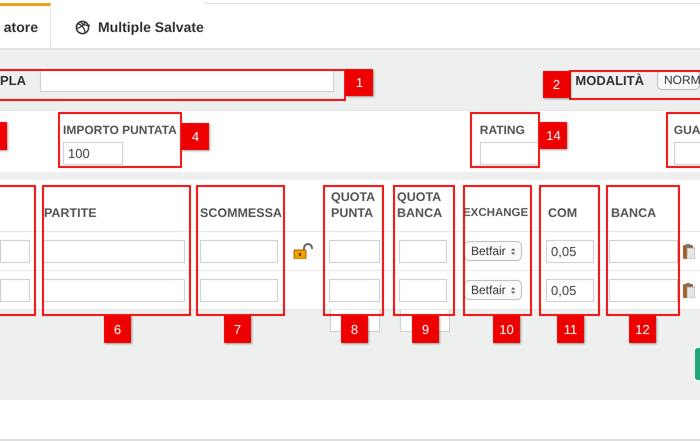 Image resolution: width=700 pixels, height=441 pixels. Describe the element at coordinates (241, 213) in the screenshot. I see `column-header: SCOMMESSA` at that location.